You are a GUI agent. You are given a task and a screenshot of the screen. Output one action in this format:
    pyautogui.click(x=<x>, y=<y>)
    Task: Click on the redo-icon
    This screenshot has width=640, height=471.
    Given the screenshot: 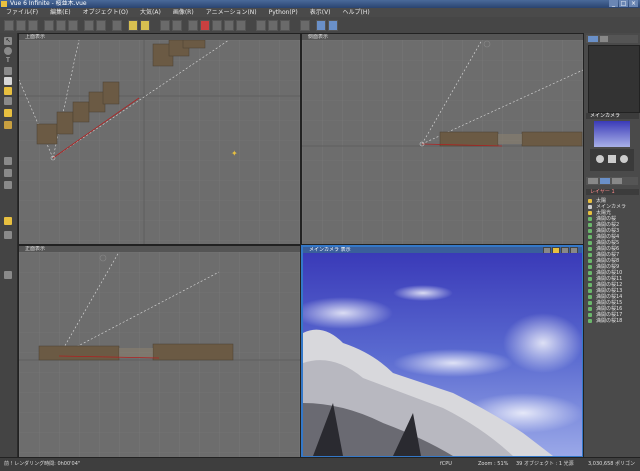 What is the action you would take?
    pyautogui.click(x=101, y=25)
    